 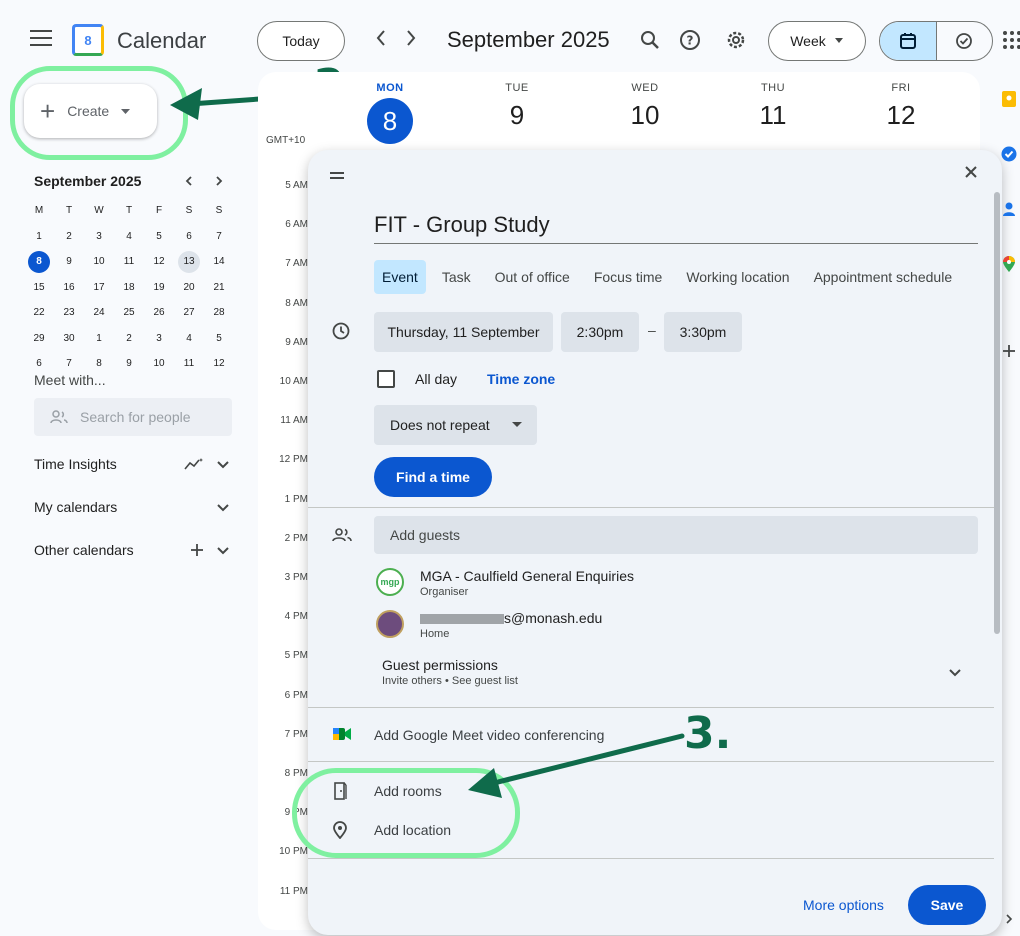 I want to click on day-column-header: MON 8, so click(x=390, y=113).